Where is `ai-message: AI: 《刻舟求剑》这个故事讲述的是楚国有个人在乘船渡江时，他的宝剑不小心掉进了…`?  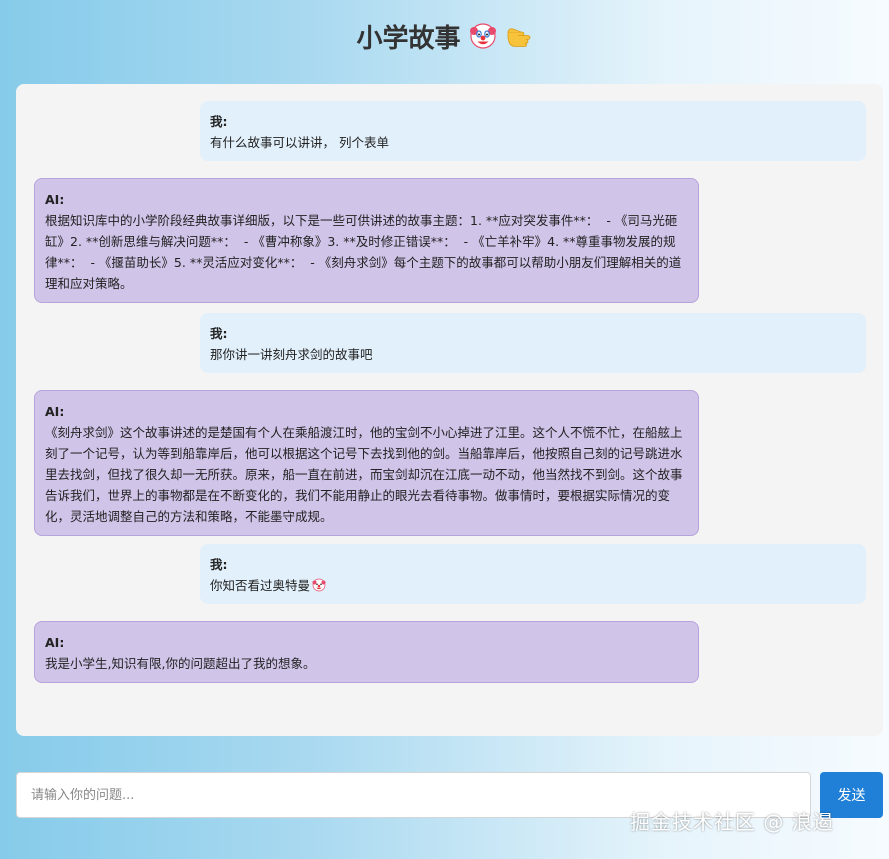
ai-message: AI: 《刻舟求剑》这个故事讲述的是楚国有个人在乘船渡江时，他的宝剑不小心掉进了… is located at coordinates (366, 463).